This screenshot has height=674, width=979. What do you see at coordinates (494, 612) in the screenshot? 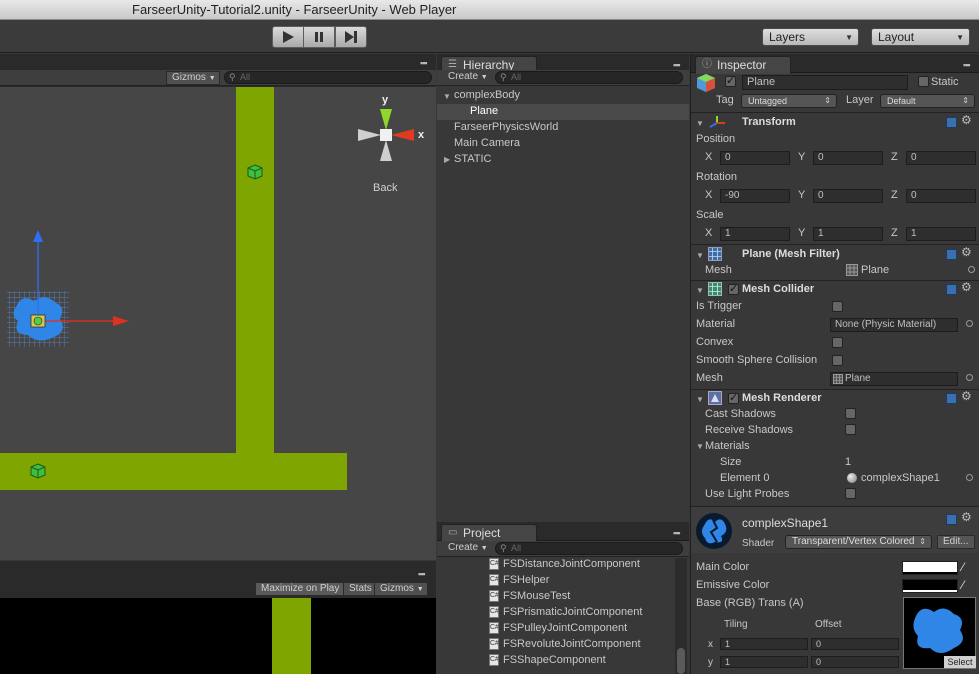
I see `csharp-file-icon: C#` at bounding box center [494, 612].